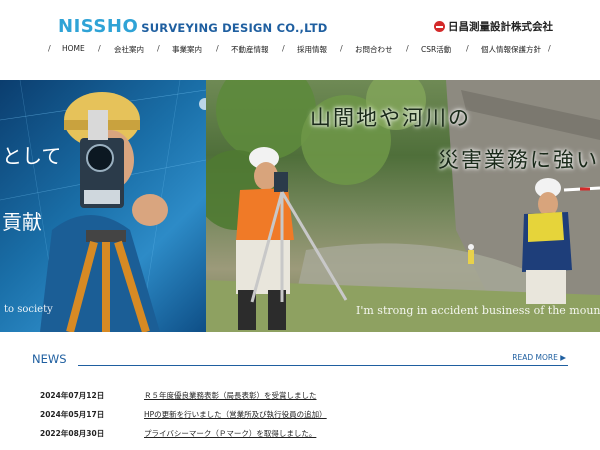  What do you see at coordinates (187, 49) in the screenshot?
I see `nav-item-business: 事業案内` at bounding box center [187, 49].